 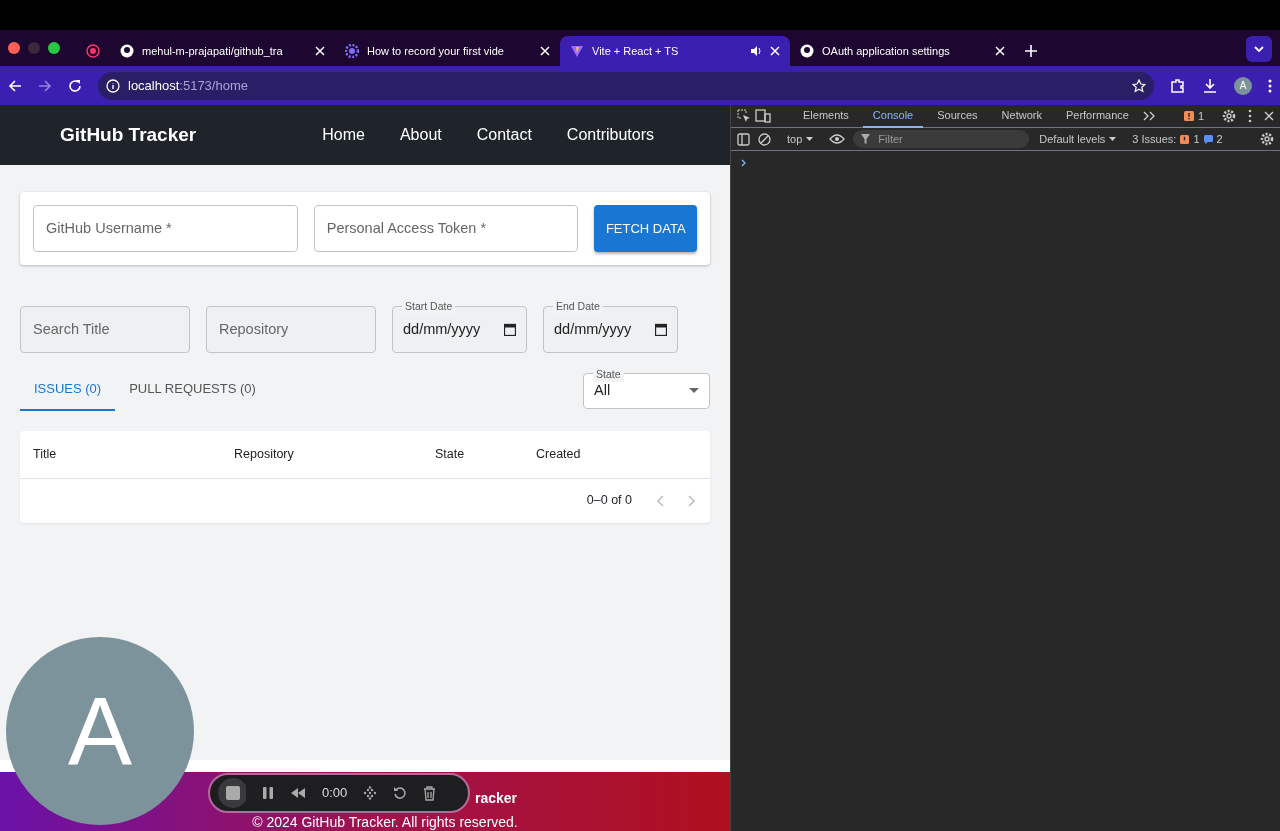 What do you see at coordinates (192, 390) in the screenshot?
I see `tab: PULL REQUESTS (0)` at bounding box center [192, 390].